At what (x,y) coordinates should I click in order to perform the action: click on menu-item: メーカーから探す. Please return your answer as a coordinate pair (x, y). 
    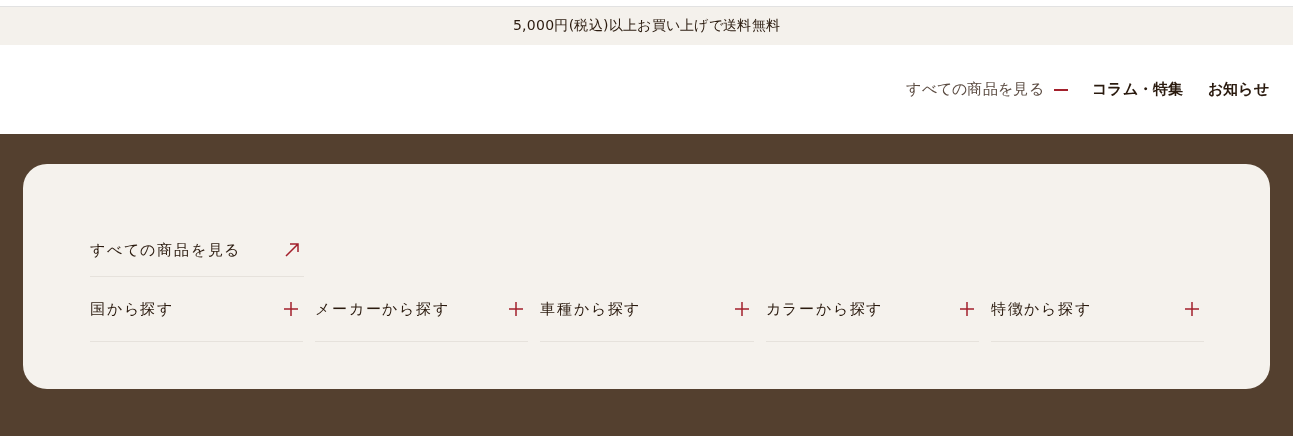
    Looking at the image, I should click on (422, 309).